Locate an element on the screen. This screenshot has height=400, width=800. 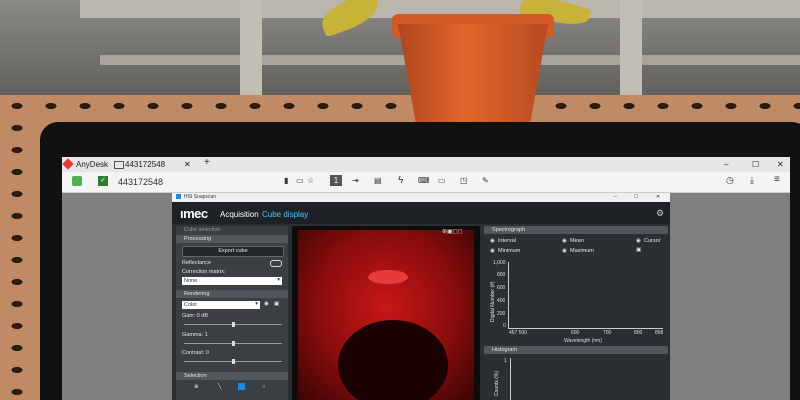
anydesk-tab-strip: AnyDesk 443172548 ✕ + – ☐ ✕ is located at coordinates (426, 164).